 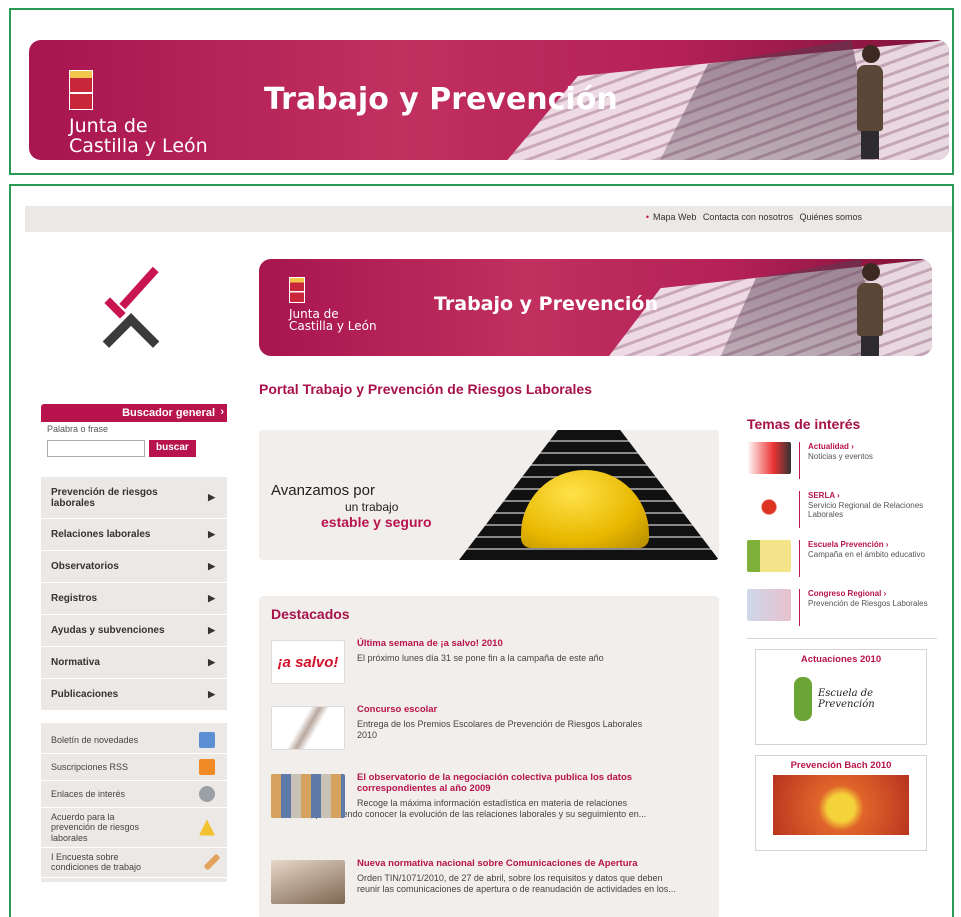 I want to click on box-title: Prevención Bach 2010, so click(x=841, y=765).